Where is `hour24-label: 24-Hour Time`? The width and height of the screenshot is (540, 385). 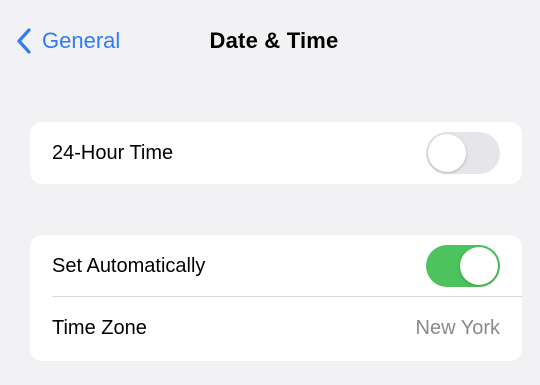 hour24-label: 24-Hour Time is located at coordinates (113, 152).